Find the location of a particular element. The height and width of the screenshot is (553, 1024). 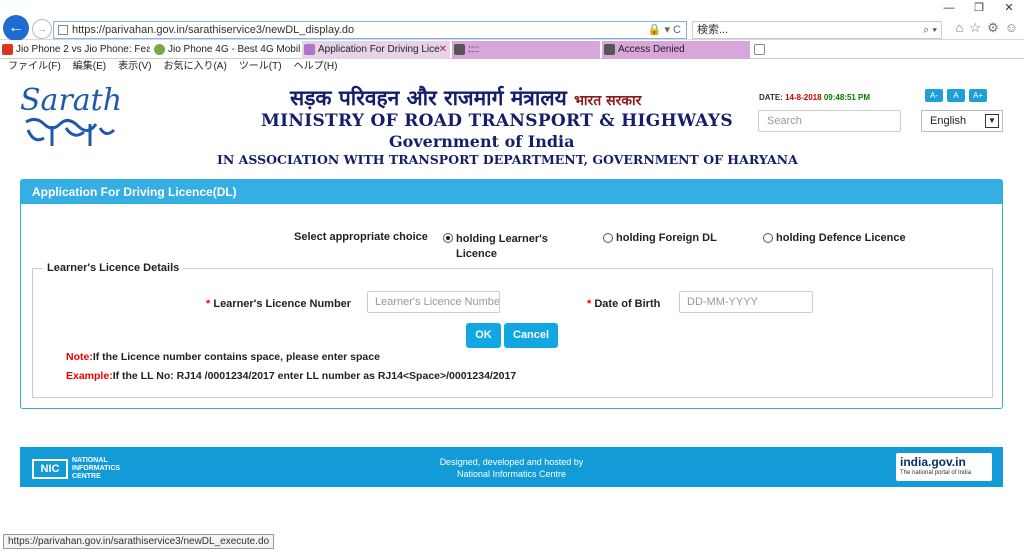

dob-label: * Date of Birth is located at coordinates (623, 304).